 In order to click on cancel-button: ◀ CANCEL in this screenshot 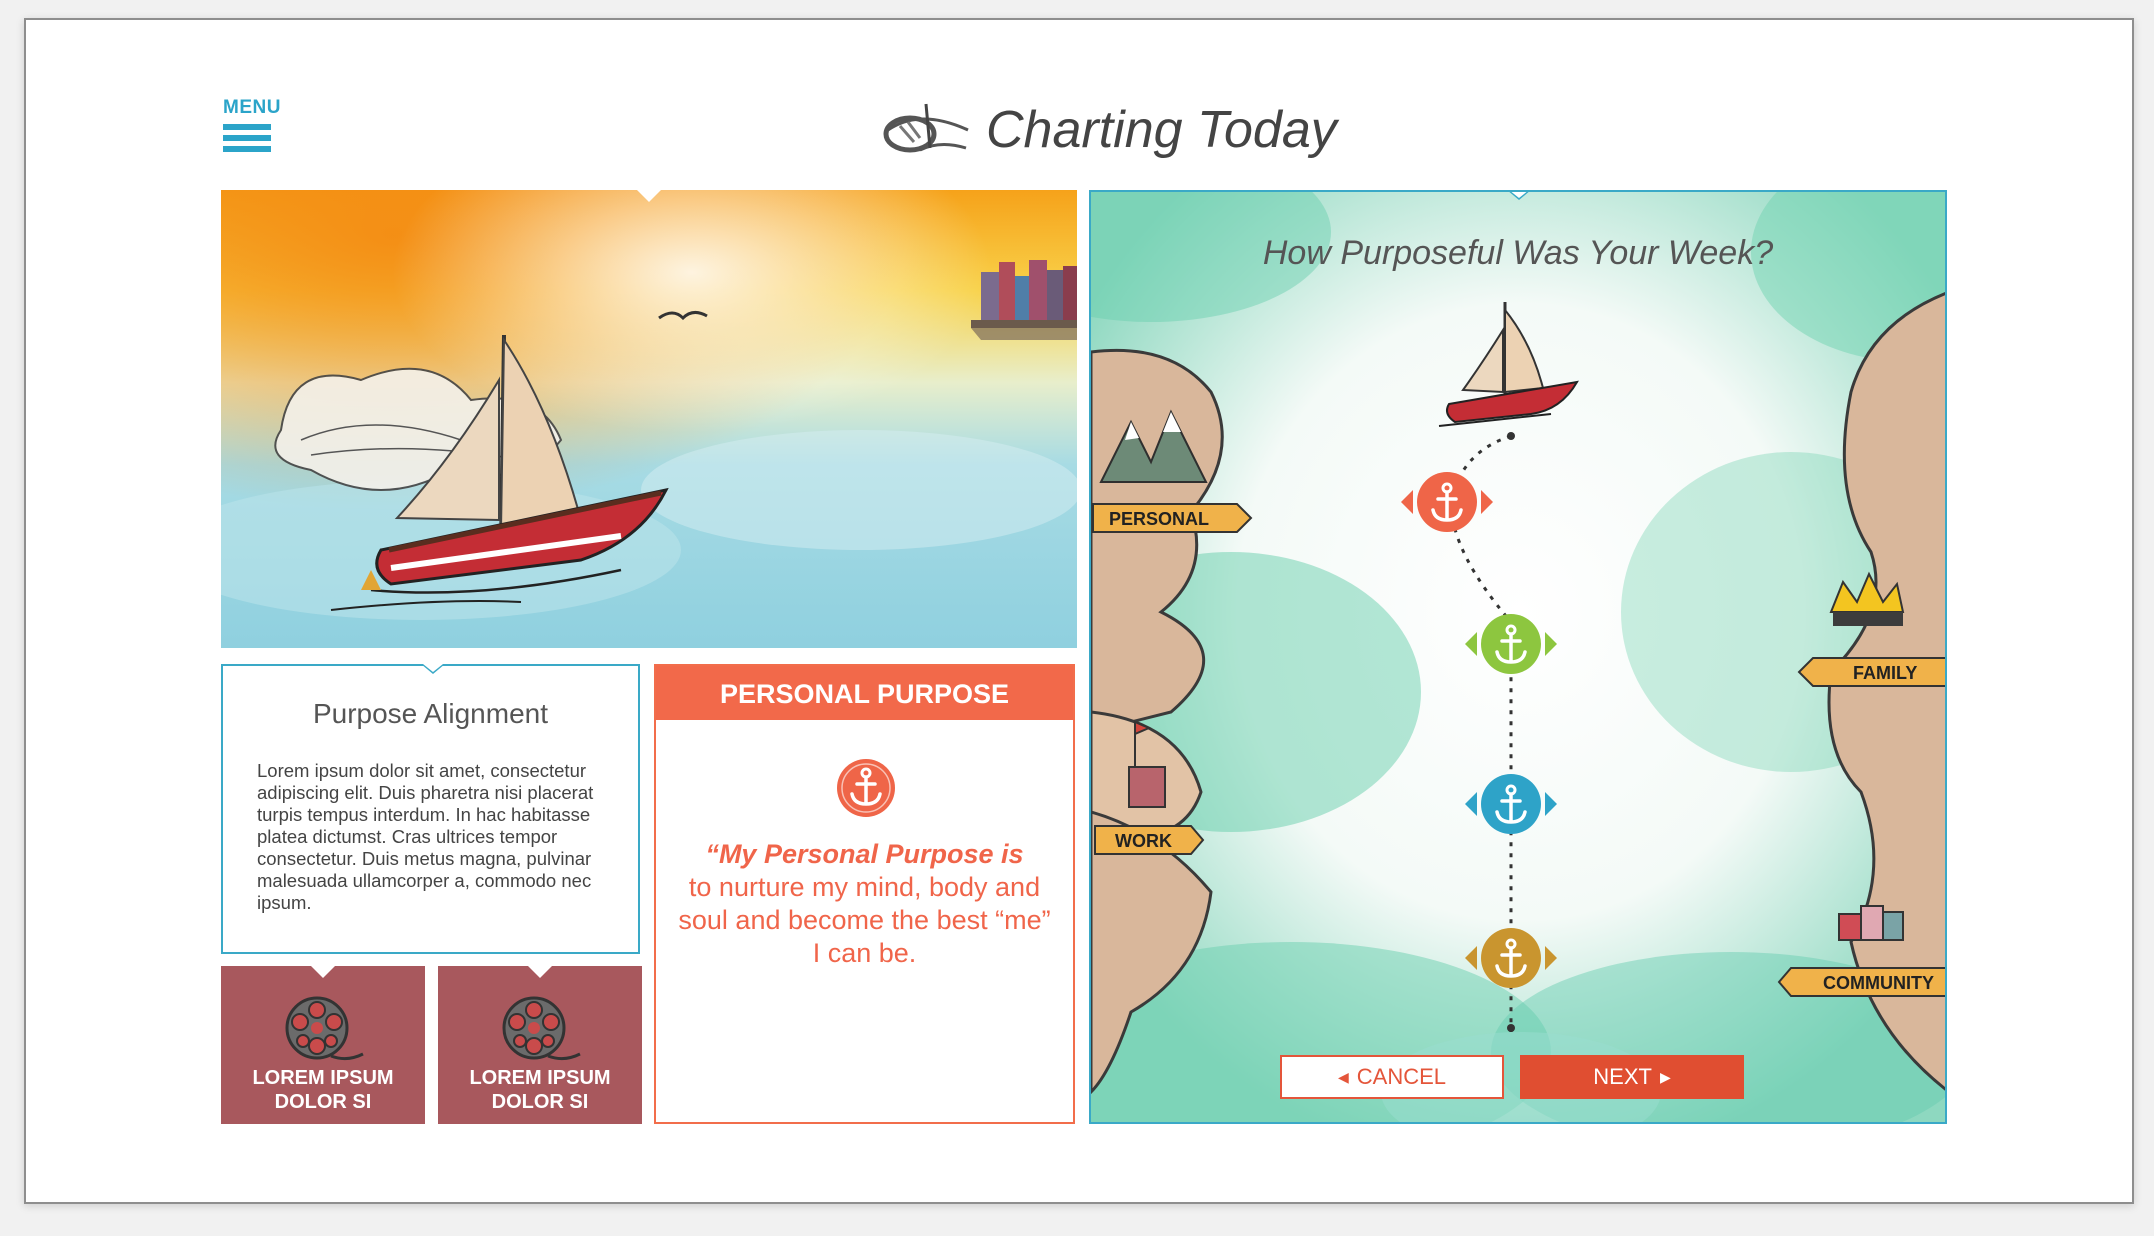, I will do `click(1392, 1077)`.